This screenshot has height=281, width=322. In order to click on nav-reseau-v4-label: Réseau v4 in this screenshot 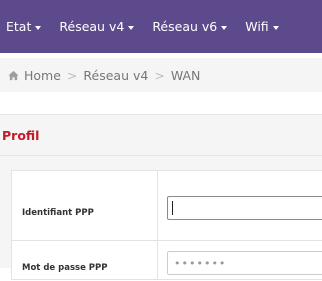, I will do `click(92, 26)`.